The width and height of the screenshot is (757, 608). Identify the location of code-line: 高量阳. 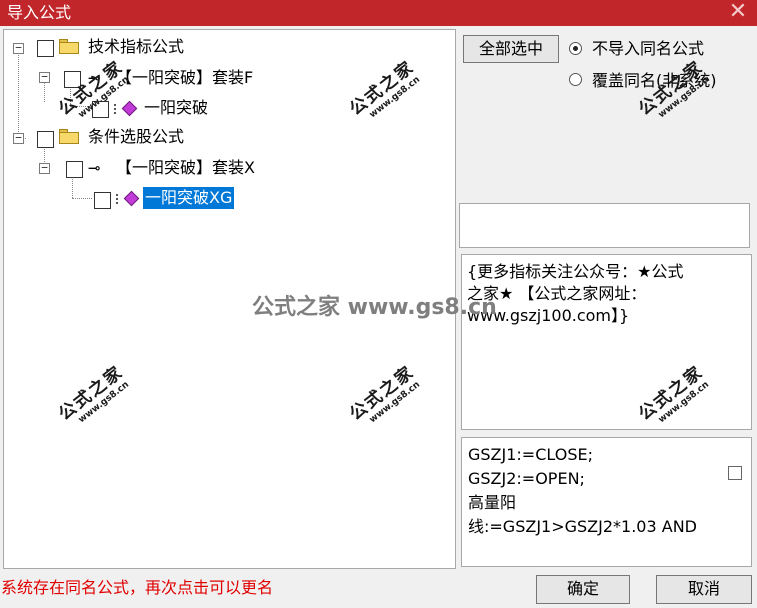
(492, 502).